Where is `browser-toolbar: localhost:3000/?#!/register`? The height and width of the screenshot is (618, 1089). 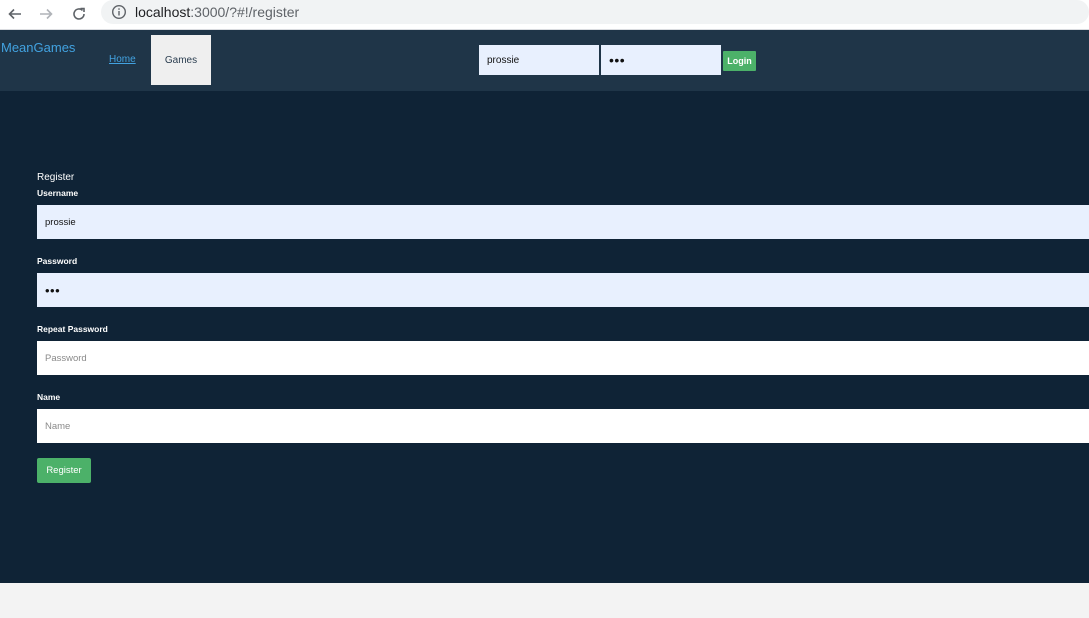
browser-toolbar: localhost:3000/?#!/register is located at coordinates (544, 15).